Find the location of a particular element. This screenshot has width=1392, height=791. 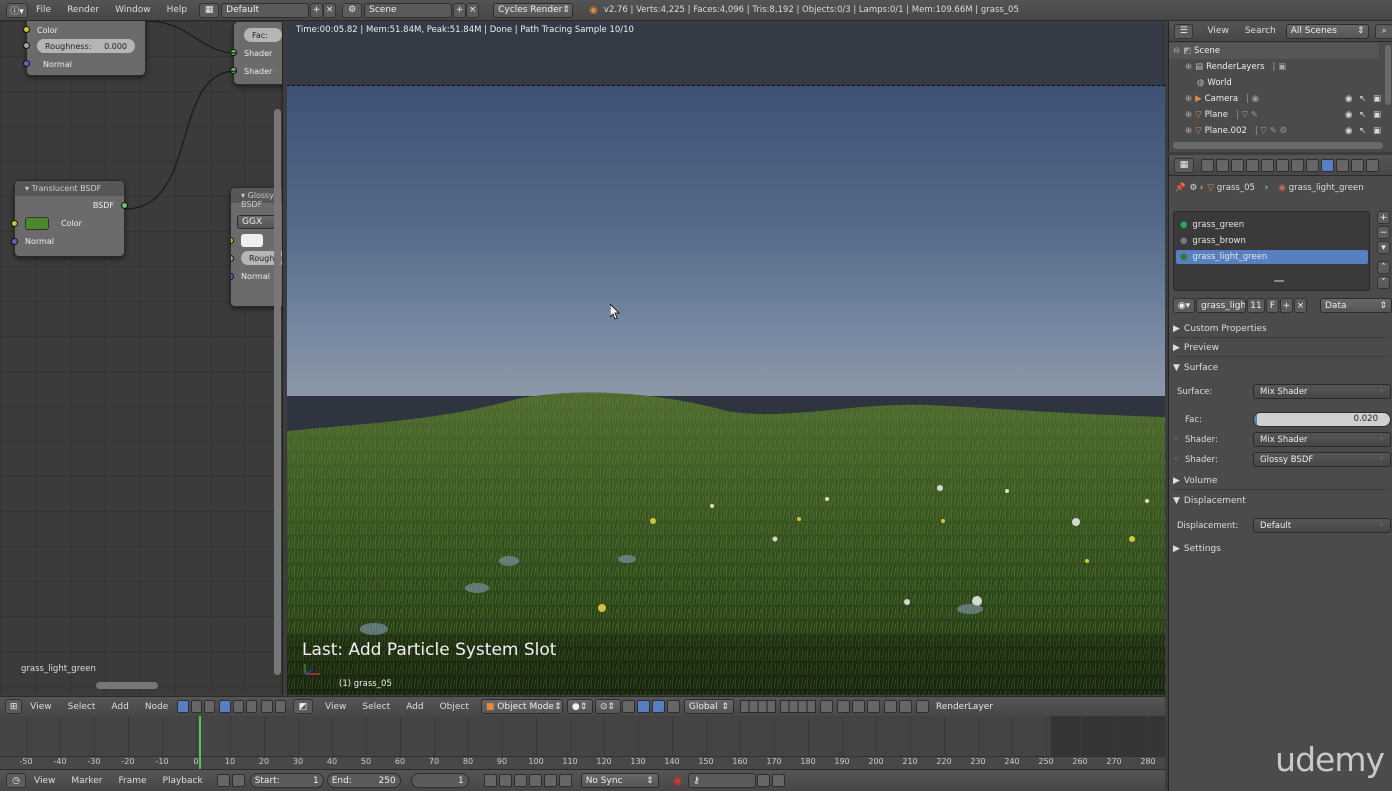

vertical-scrollbar is located at coordinates (277, 392).